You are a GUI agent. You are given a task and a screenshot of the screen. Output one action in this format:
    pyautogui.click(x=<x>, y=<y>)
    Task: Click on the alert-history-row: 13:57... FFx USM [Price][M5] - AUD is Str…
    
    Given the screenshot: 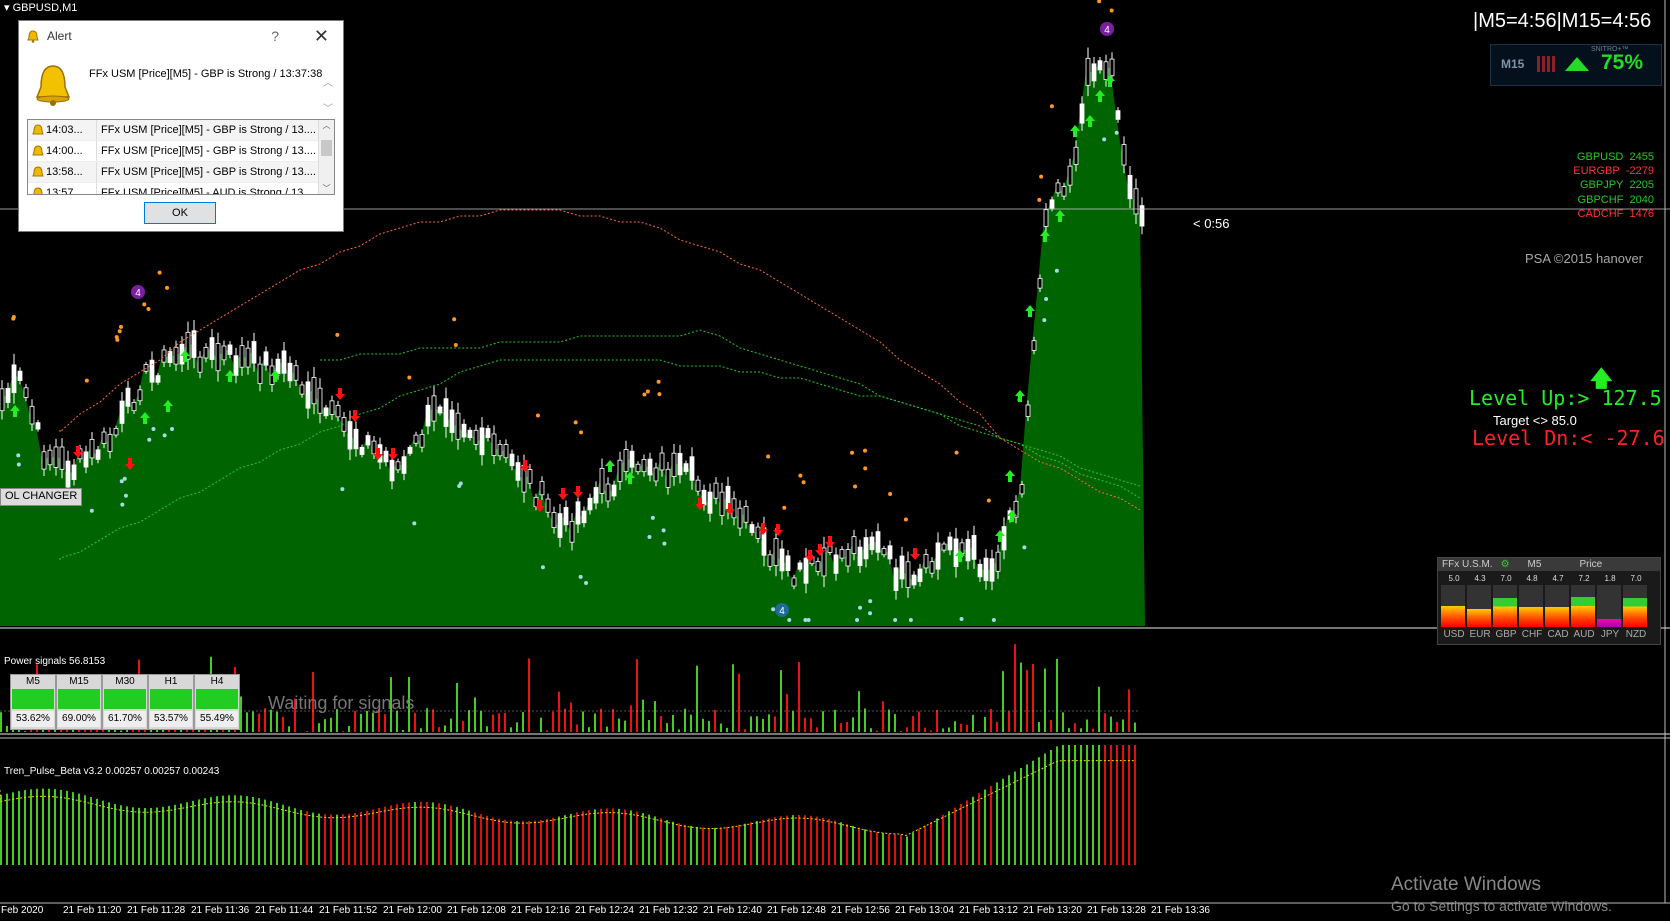 What is the action you would take?
    pyautogui.click(x=181, y=188)
    